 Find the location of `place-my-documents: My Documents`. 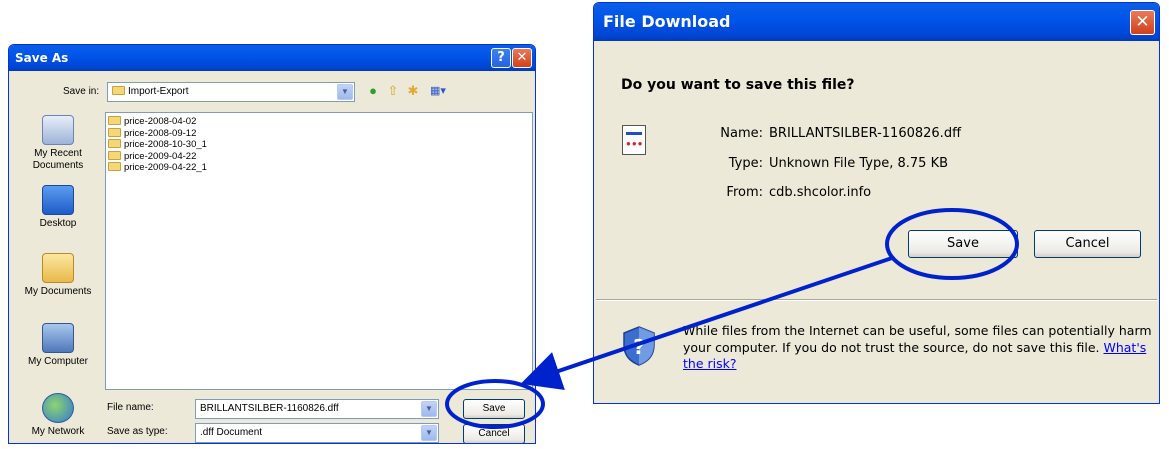

place-my-documents: My Documents is located at coordinates (58, 275).